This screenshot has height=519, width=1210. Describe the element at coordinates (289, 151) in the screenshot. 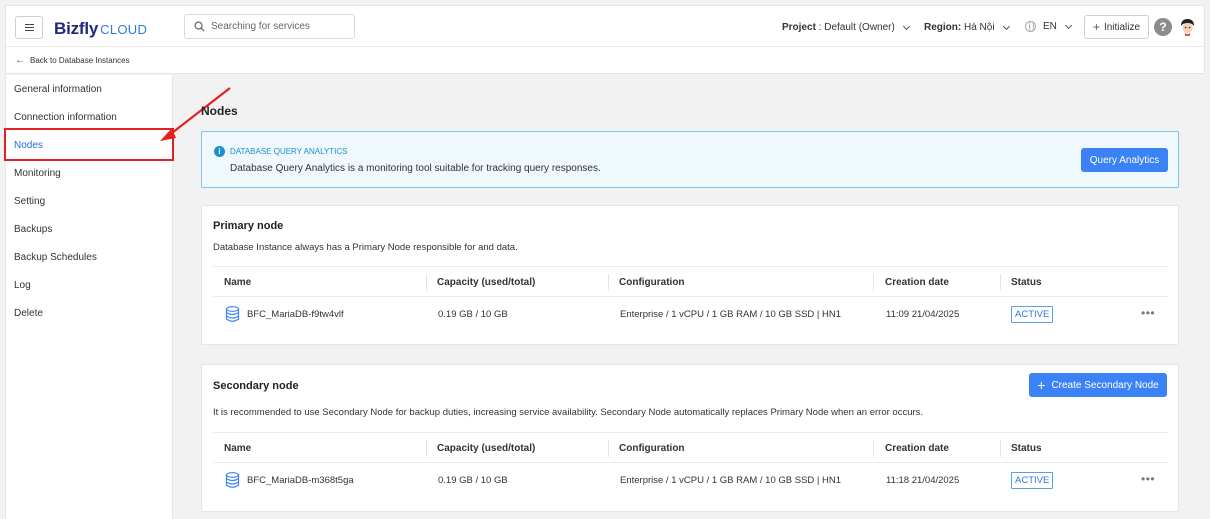

I see `banner-title: DATABASE QUERY ANALYTICS` at that location.